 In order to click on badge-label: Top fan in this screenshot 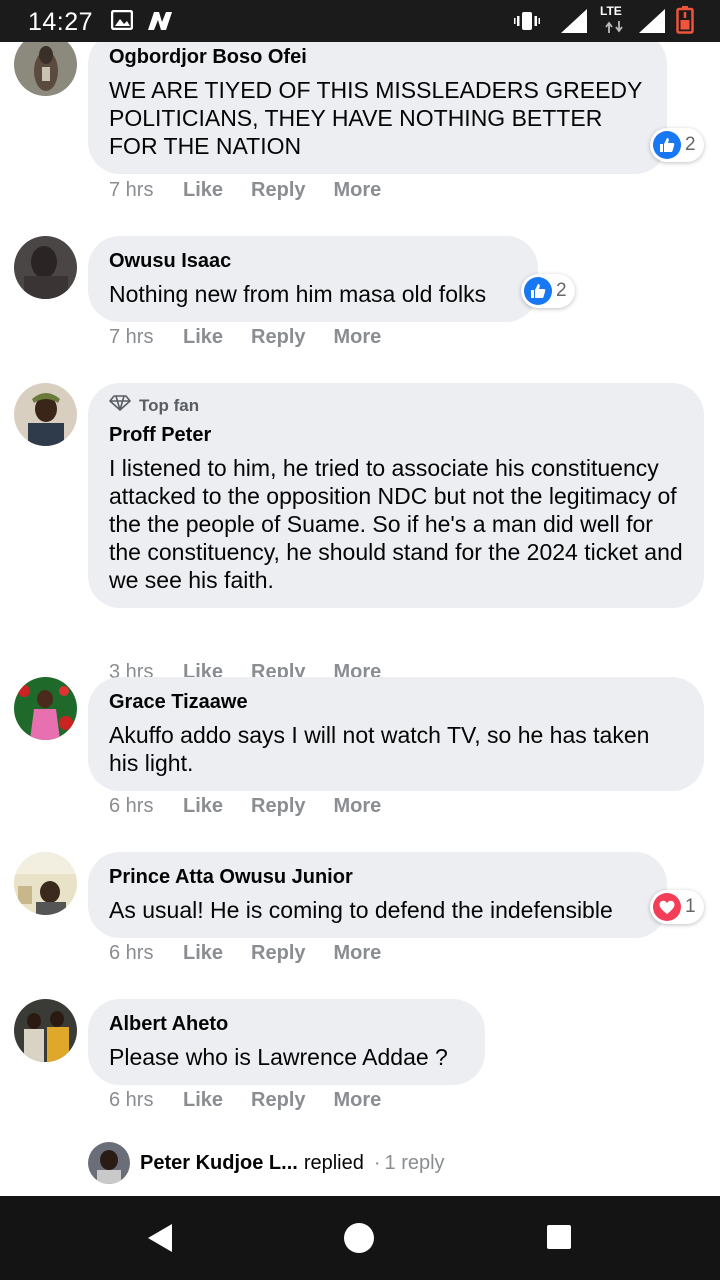, I will do `click(169, 405)`.